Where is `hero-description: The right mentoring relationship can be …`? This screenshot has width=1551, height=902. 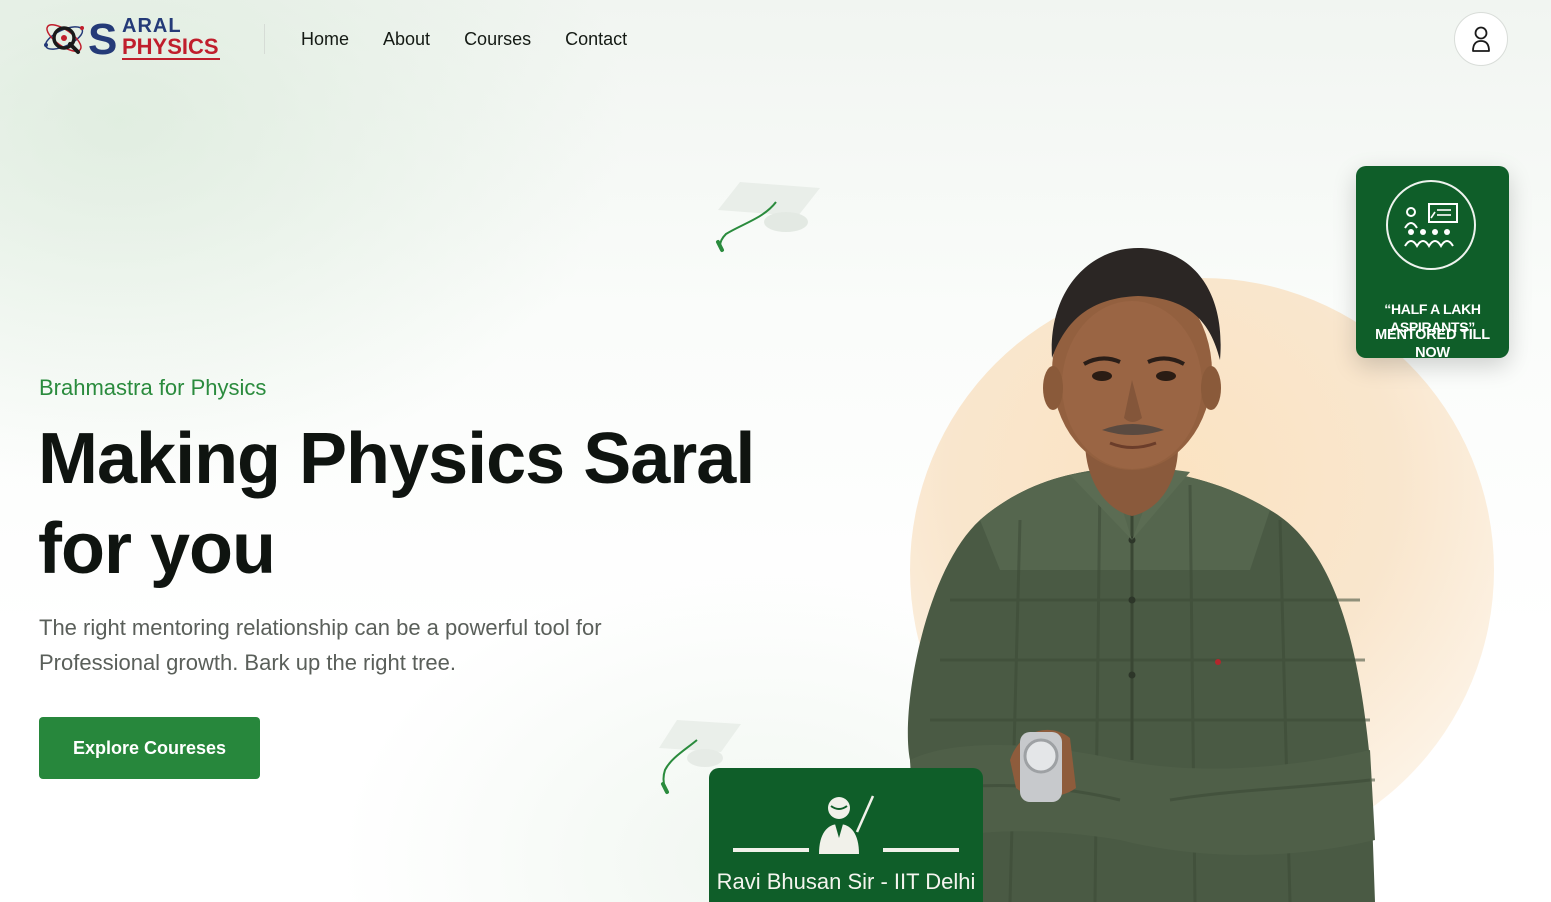
hero-description: The right mentoring relationship can be … is located at coordinates (349, 645).